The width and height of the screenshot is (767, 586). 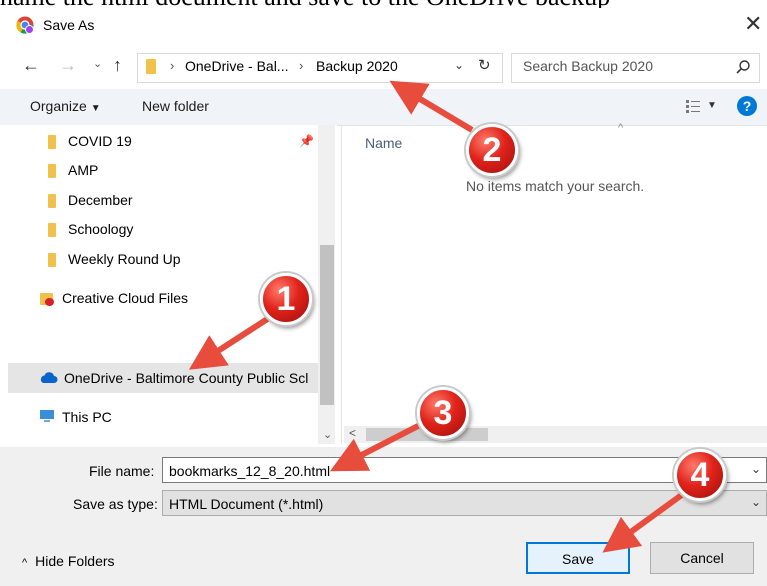 I want to click on arrow-to-file-name, so click(x=375, y=447).